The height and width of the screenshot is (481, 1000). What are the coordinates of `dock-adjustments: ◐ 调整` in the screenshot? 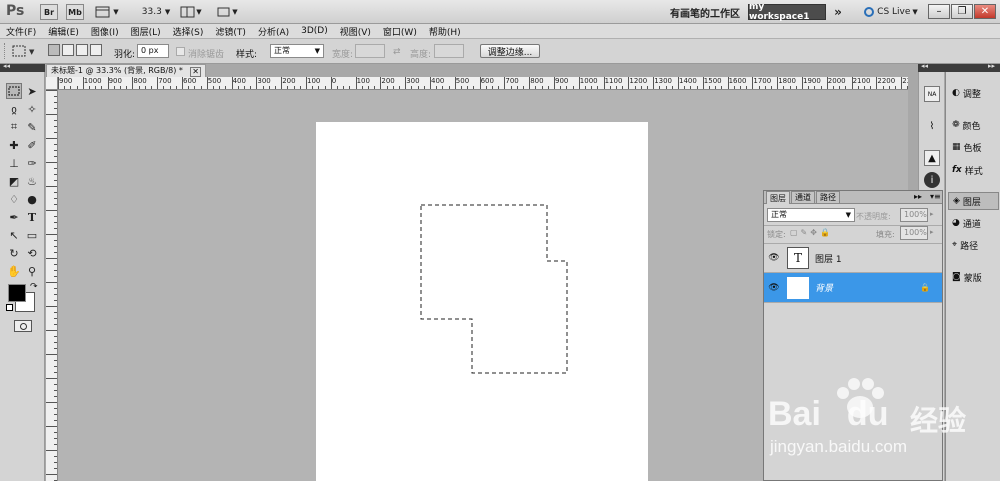 It's located at (973, 93).